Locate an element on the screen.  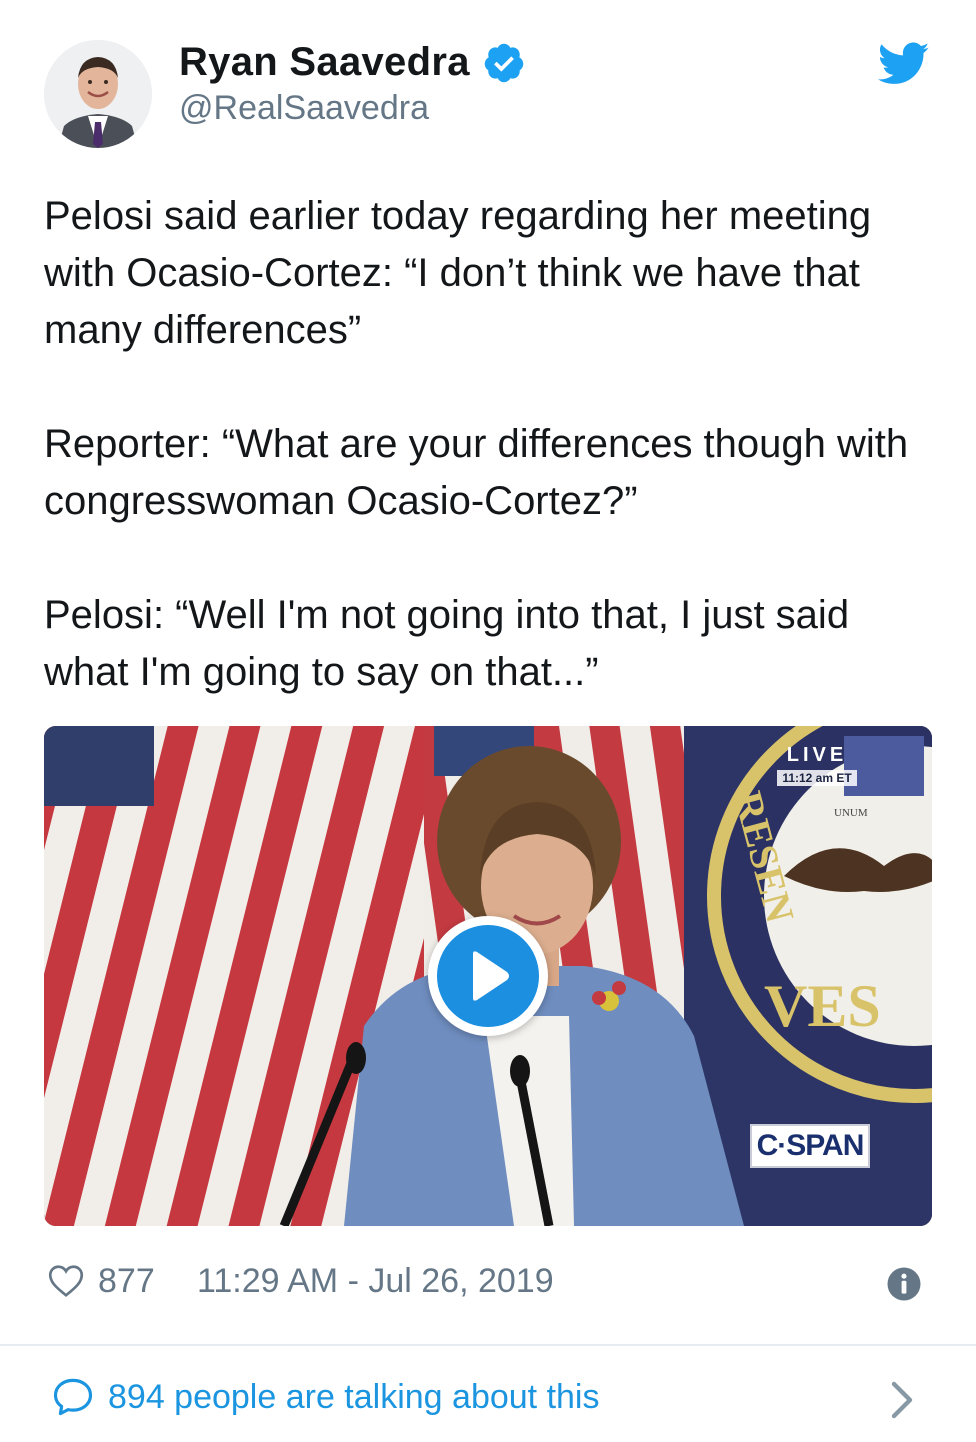
conversation-link: 894 people are talking about this is located at coordinates (488, 1394).